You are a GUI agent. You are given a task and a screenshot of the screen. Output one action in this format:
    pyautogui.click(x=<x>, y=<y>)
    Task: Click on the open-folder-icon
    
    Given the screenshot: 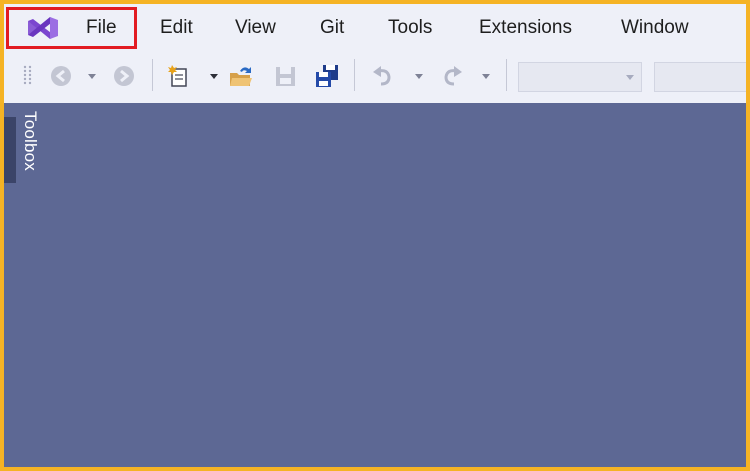 What is the action you would take?
    pyautogui.click(x=241, y=76)
    